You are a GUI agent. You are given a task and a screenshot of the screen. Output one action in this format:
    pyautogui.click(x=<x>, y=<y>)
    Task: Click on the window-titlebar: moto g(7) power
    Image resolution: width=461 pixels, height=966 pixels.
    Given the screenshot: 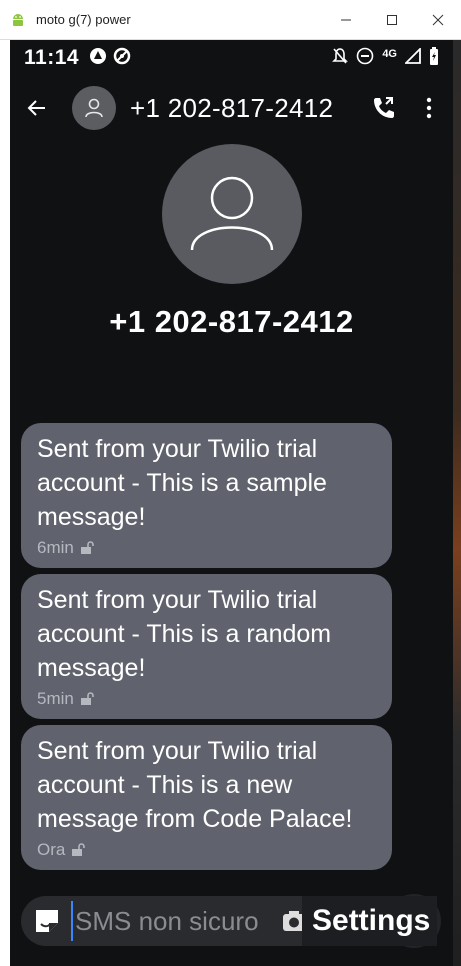 What is the action you would take?
    pyautogui.click(x=230, y=20)
    